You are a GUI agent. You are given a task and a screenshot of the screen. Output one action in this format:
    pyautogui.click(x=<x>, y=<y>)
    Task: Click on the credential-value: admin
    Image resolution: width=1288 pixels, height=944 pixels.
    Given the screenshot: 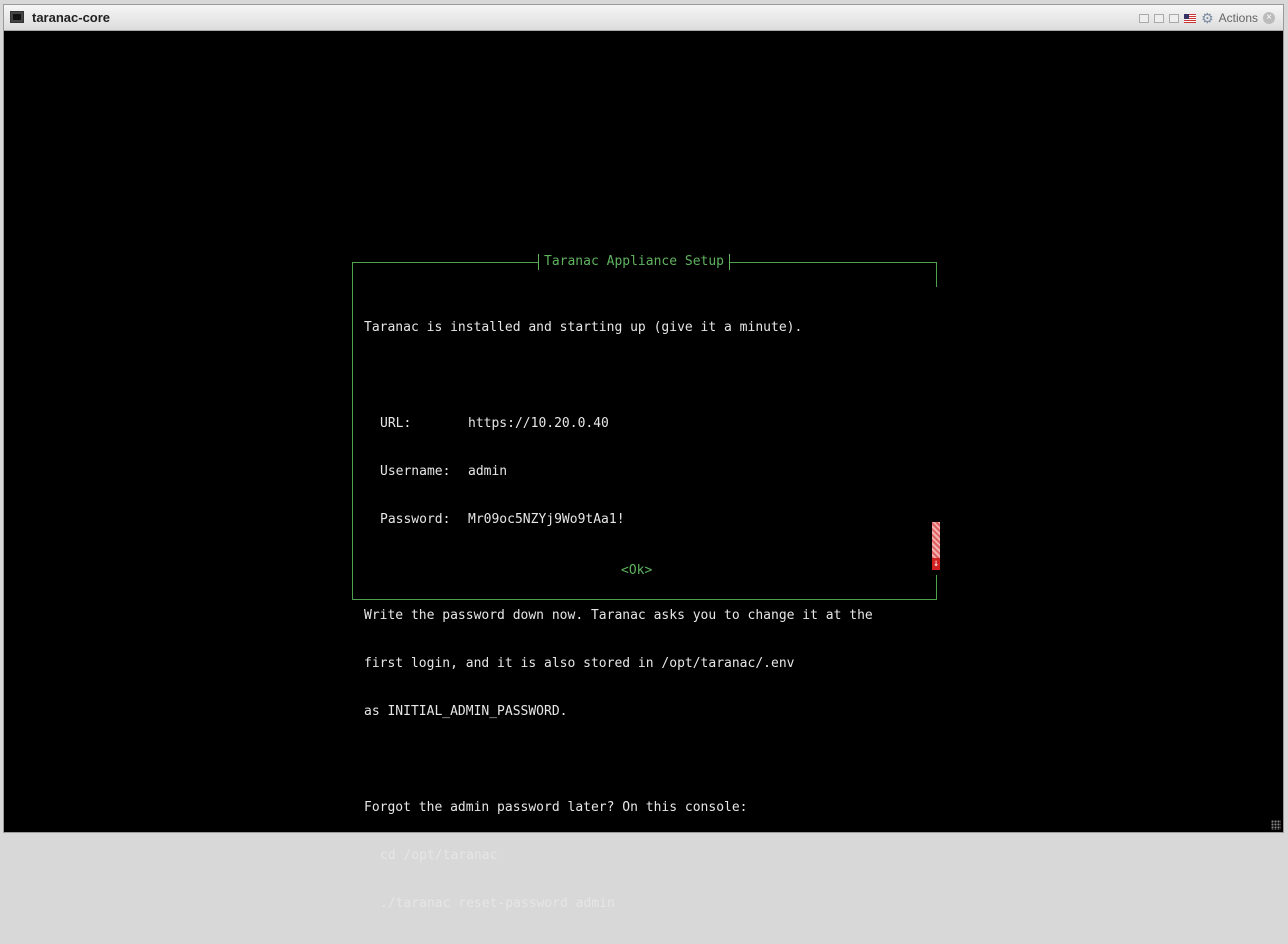 What is the action you would take?
    pyautogui.click(x=488, y=471)
    